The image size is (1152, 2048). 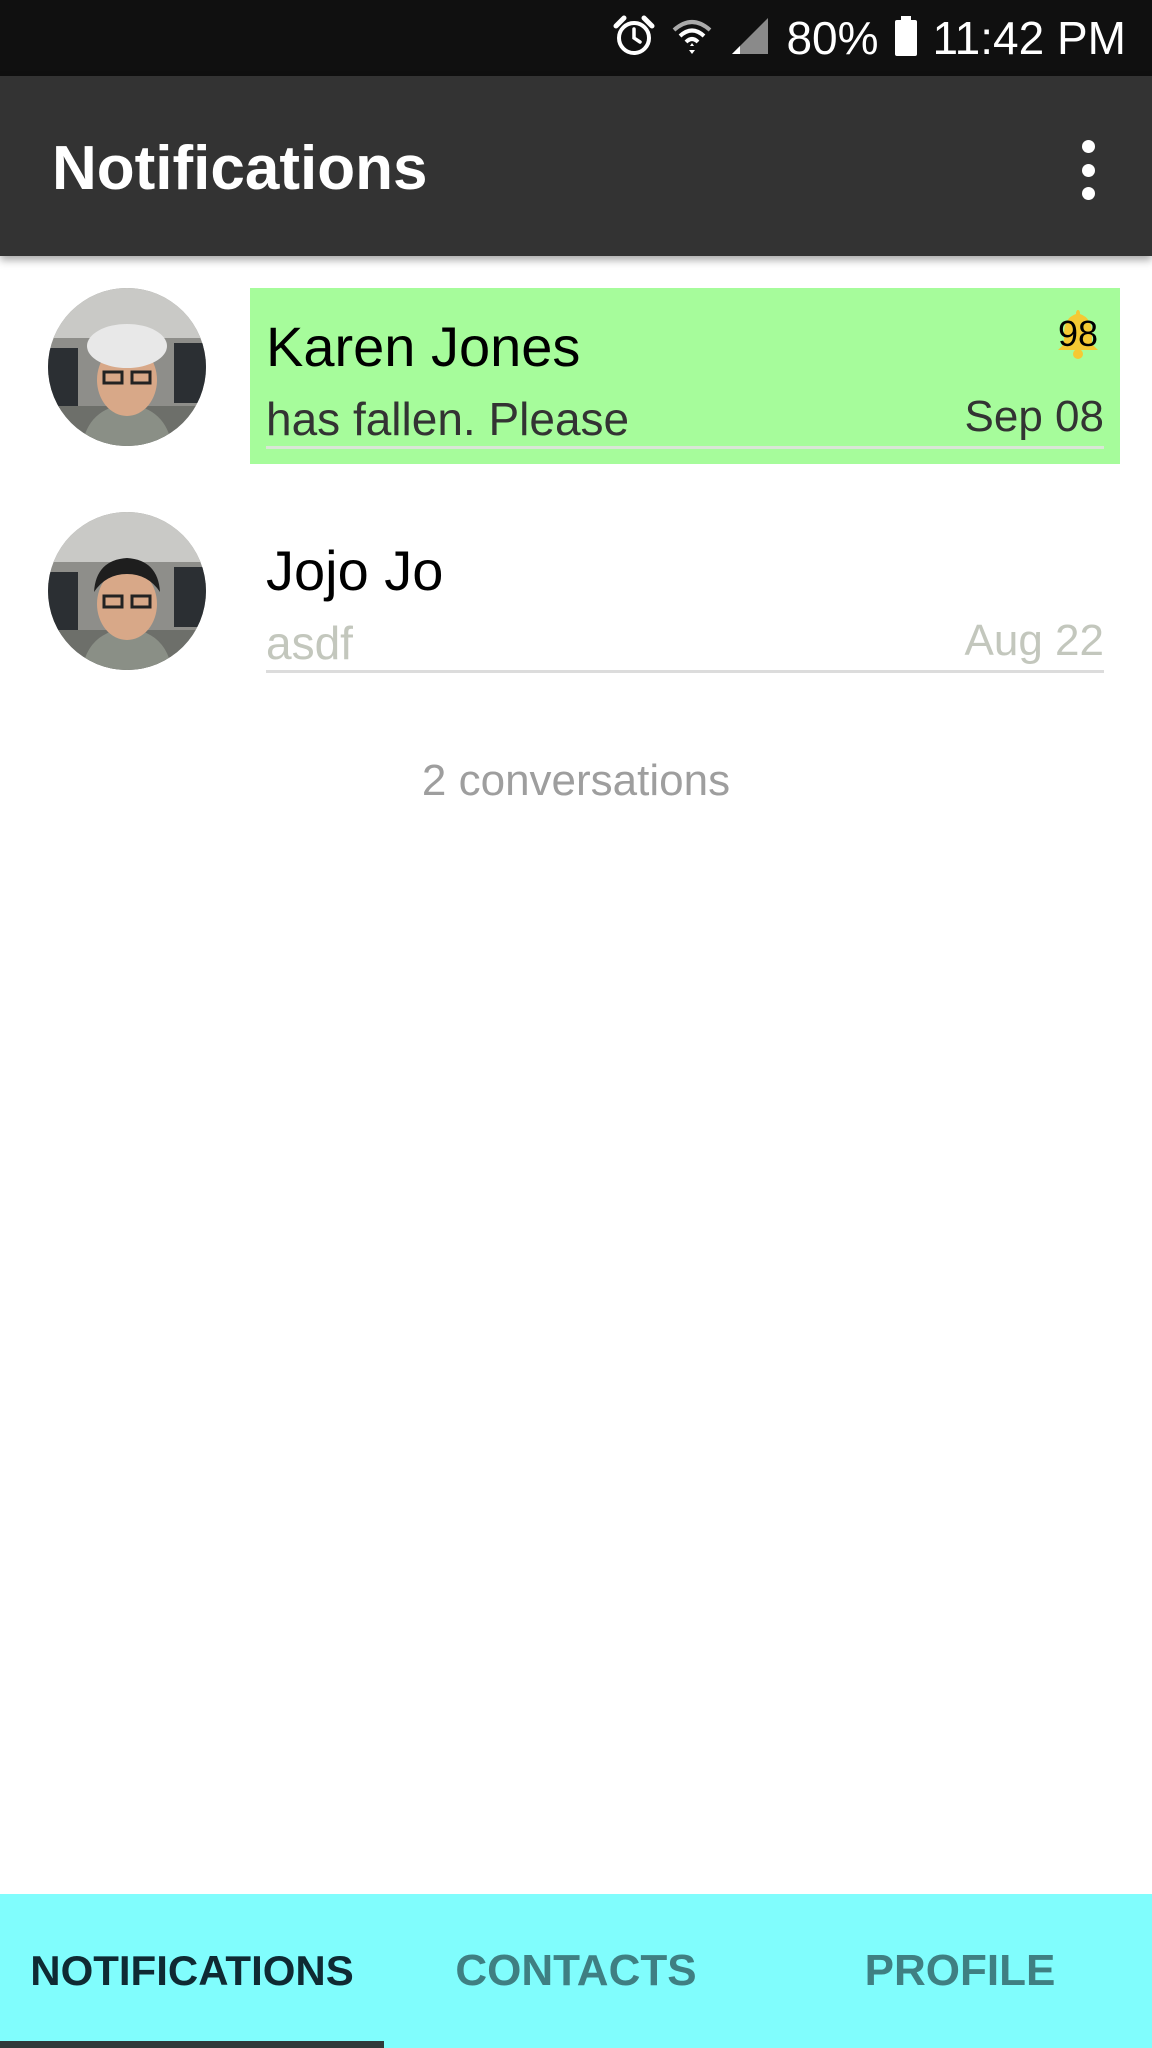 What do you see at coordinates (576, 166) in the screenshot?
I see `app-bar: Notifications` at bounding box center [576, 166].